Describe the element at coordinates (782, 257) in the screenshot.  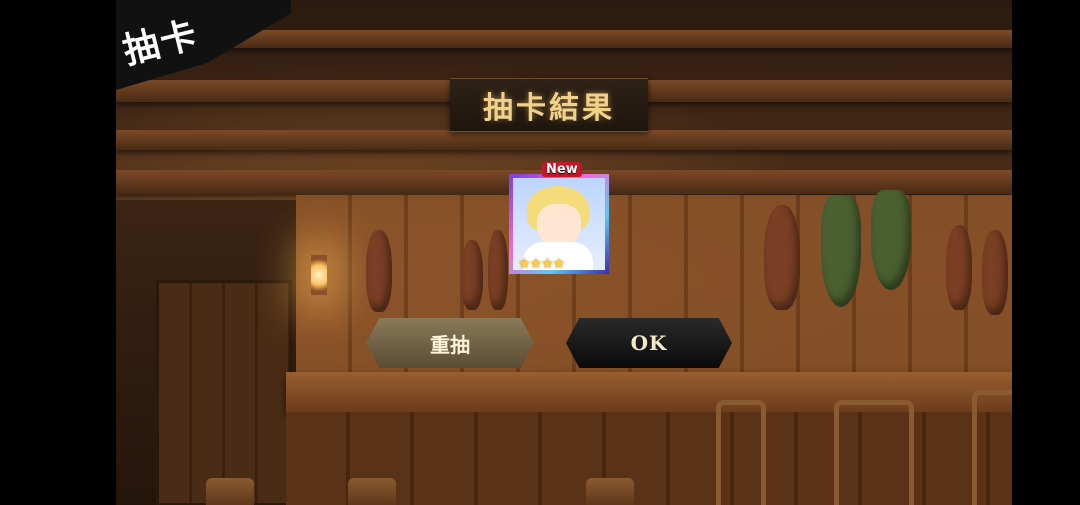
I see `hanging-fish` at that location.